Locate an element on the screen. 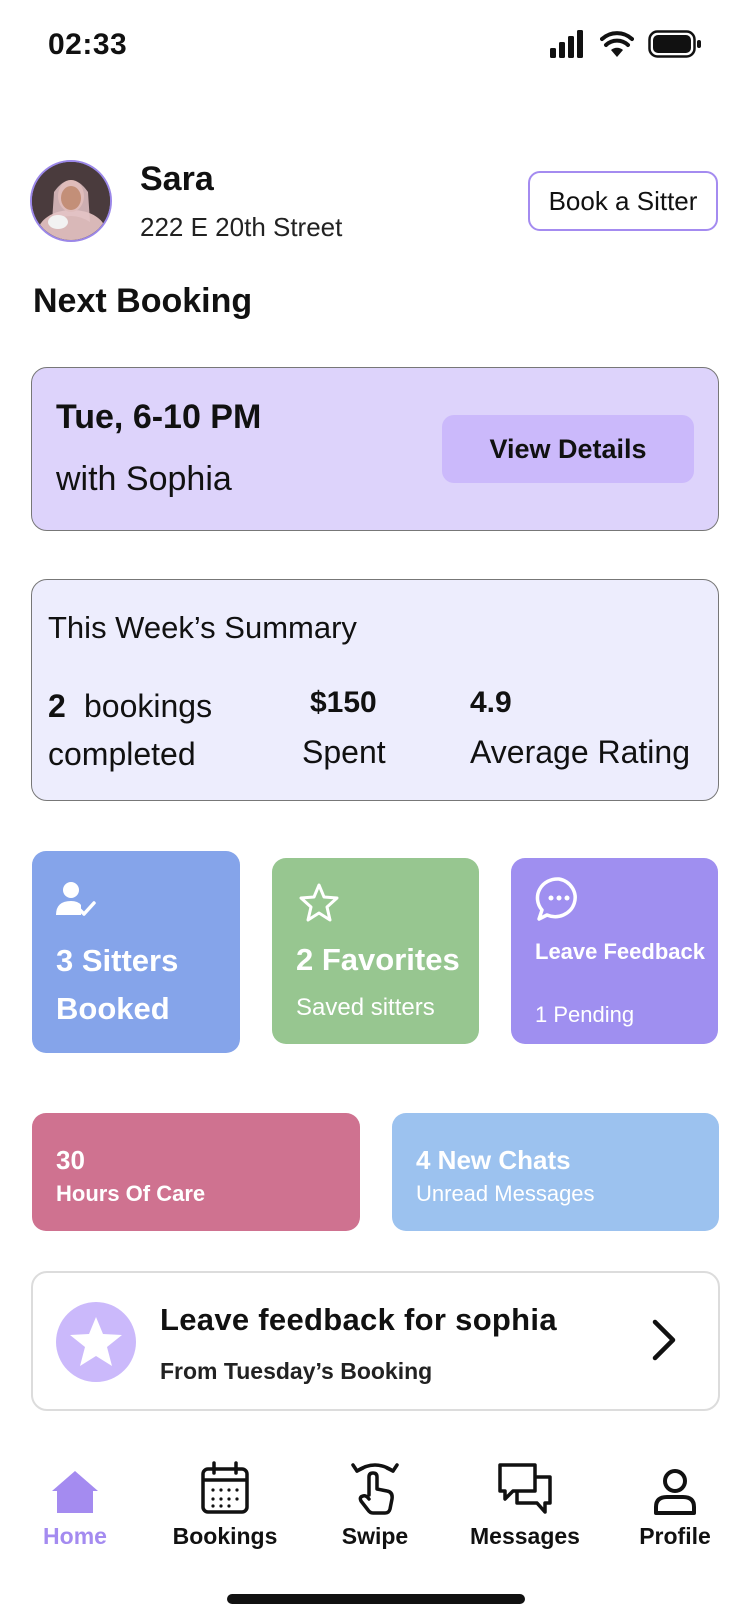  nav-bookings: Bookings is located at coordinates (225, 1502).